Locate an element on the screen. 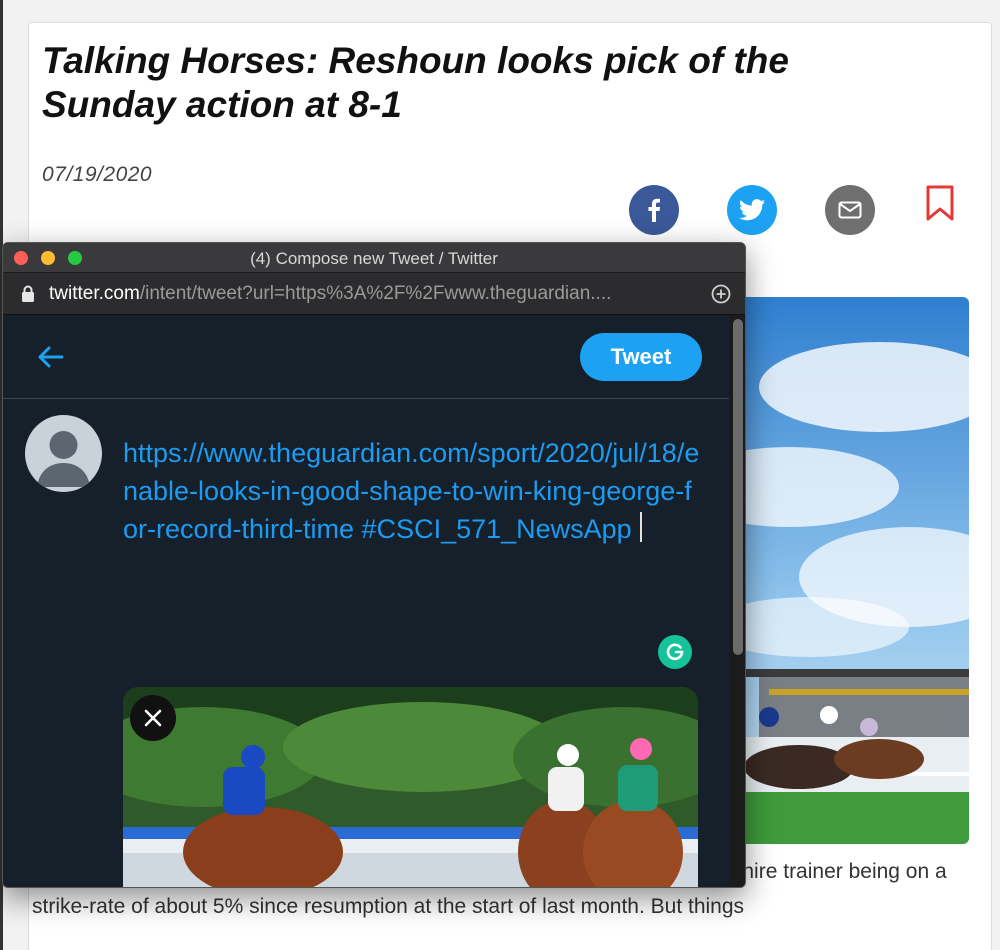 This screenshot has width=1000, height=950. article-hero-image is located at coordinates (849, 570).